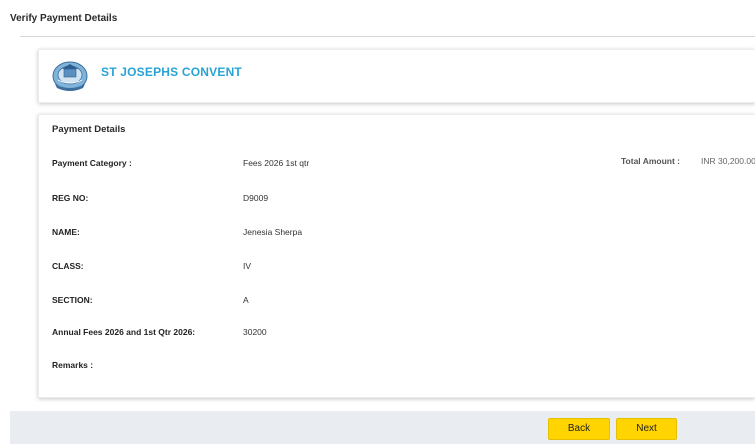 The height and width of the screenshot is (444, 755). I want to click on payment-category-label: Payment Category :, so click(92, 163).